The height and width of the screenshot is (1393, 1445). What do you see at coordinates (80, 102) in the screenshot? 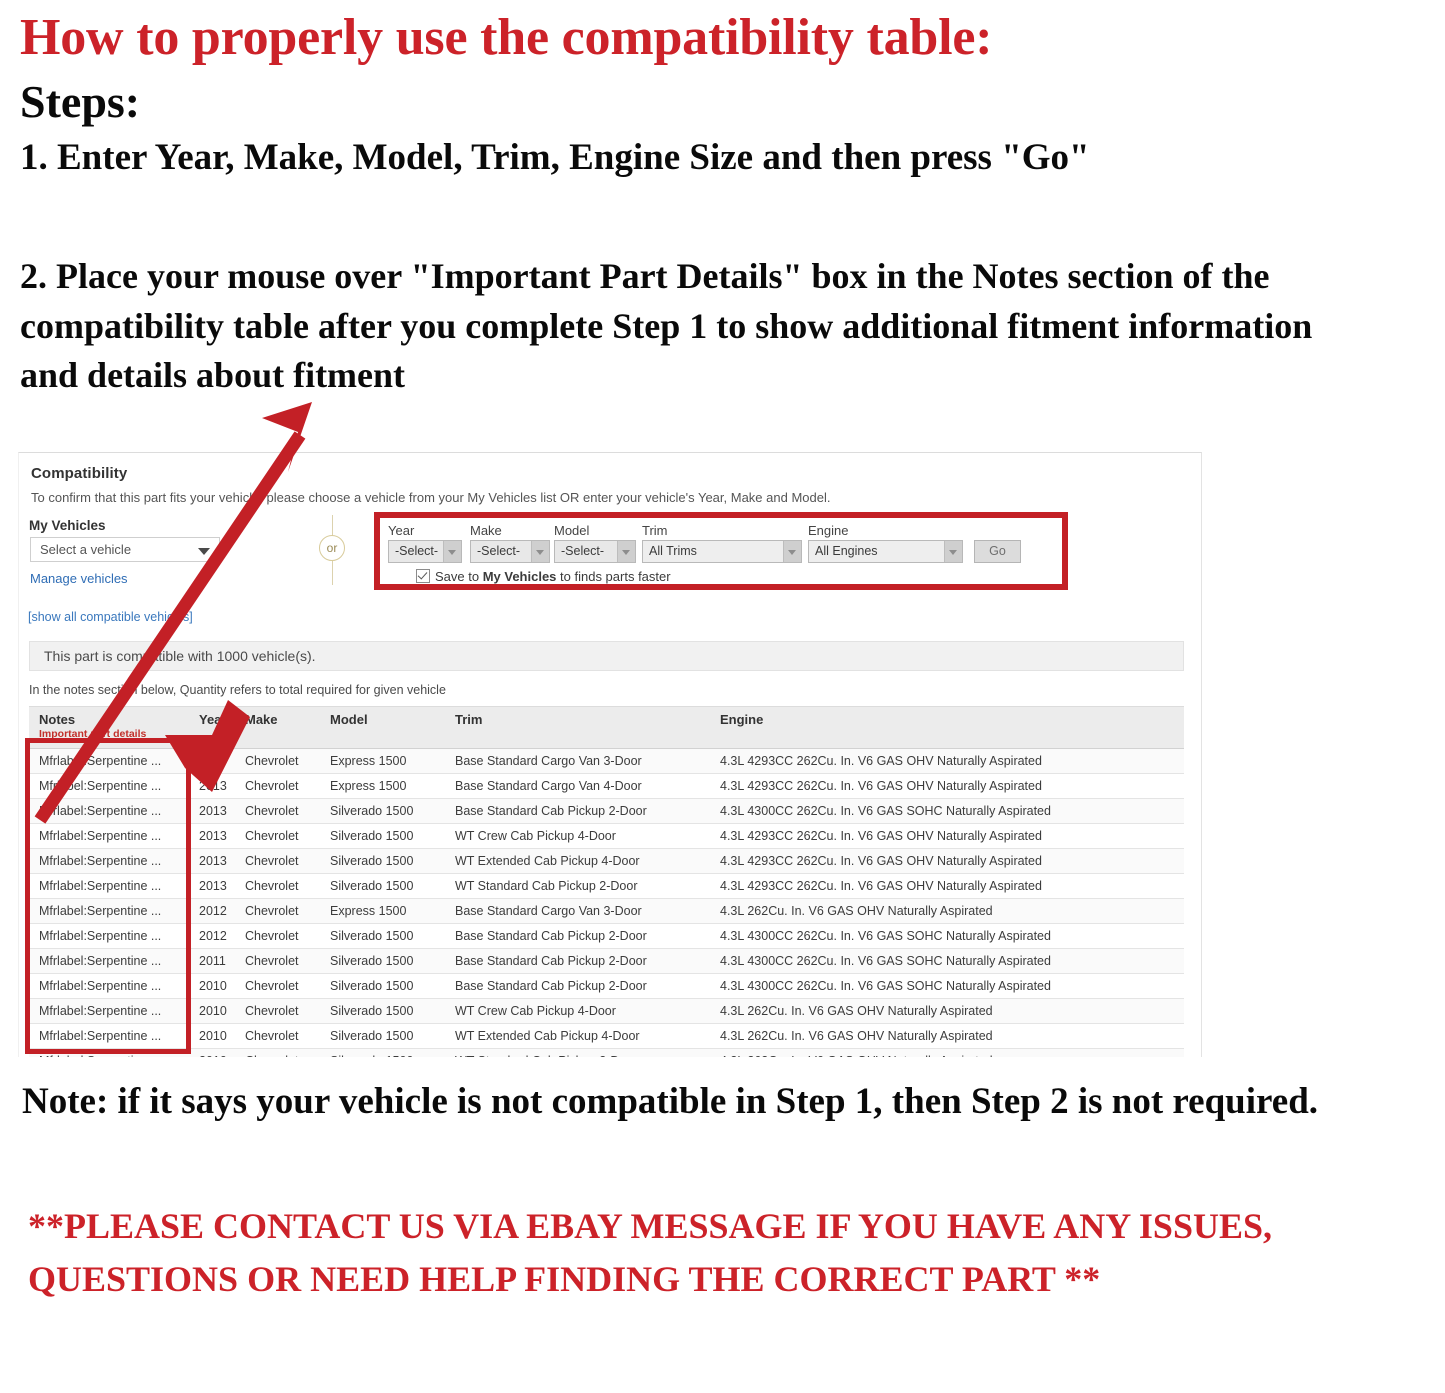
I see `steps-label: Steps:` at bounding box center [80, 102].